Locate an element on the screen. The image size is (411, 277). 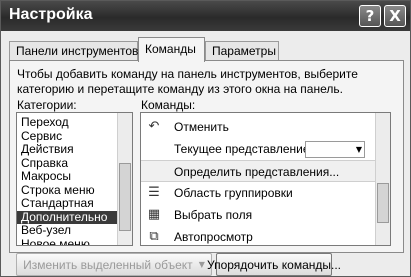
current-view-combo: ▼ is located at coordinates (335, 149).